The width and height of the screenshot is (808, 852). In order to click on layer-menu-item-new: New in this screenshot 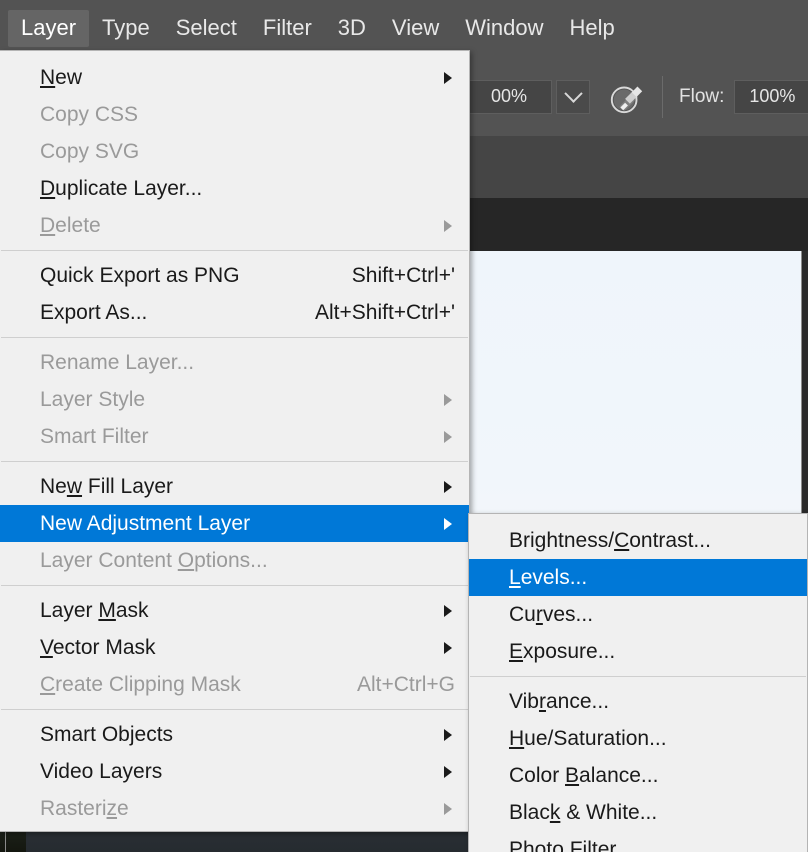, I will do `click(234, 77)`.